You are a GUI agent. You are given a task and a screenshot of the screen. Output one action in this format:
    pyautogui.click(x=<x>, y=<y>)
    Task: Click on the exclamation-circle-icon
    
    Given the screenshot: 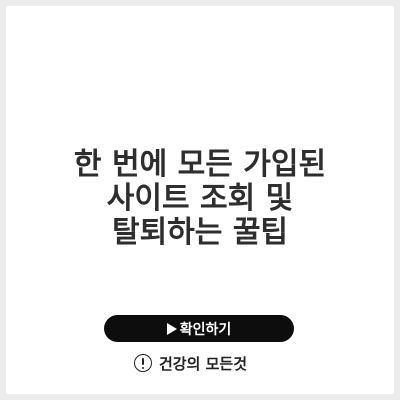 What is the action you would take?
    pyautogui.click(x=143, y=363)
    